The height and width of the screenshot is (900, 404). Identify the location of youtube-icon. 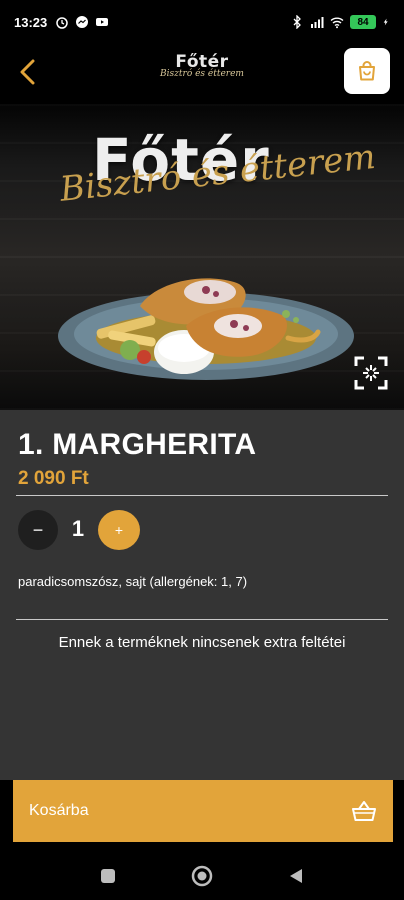
(102, 22).